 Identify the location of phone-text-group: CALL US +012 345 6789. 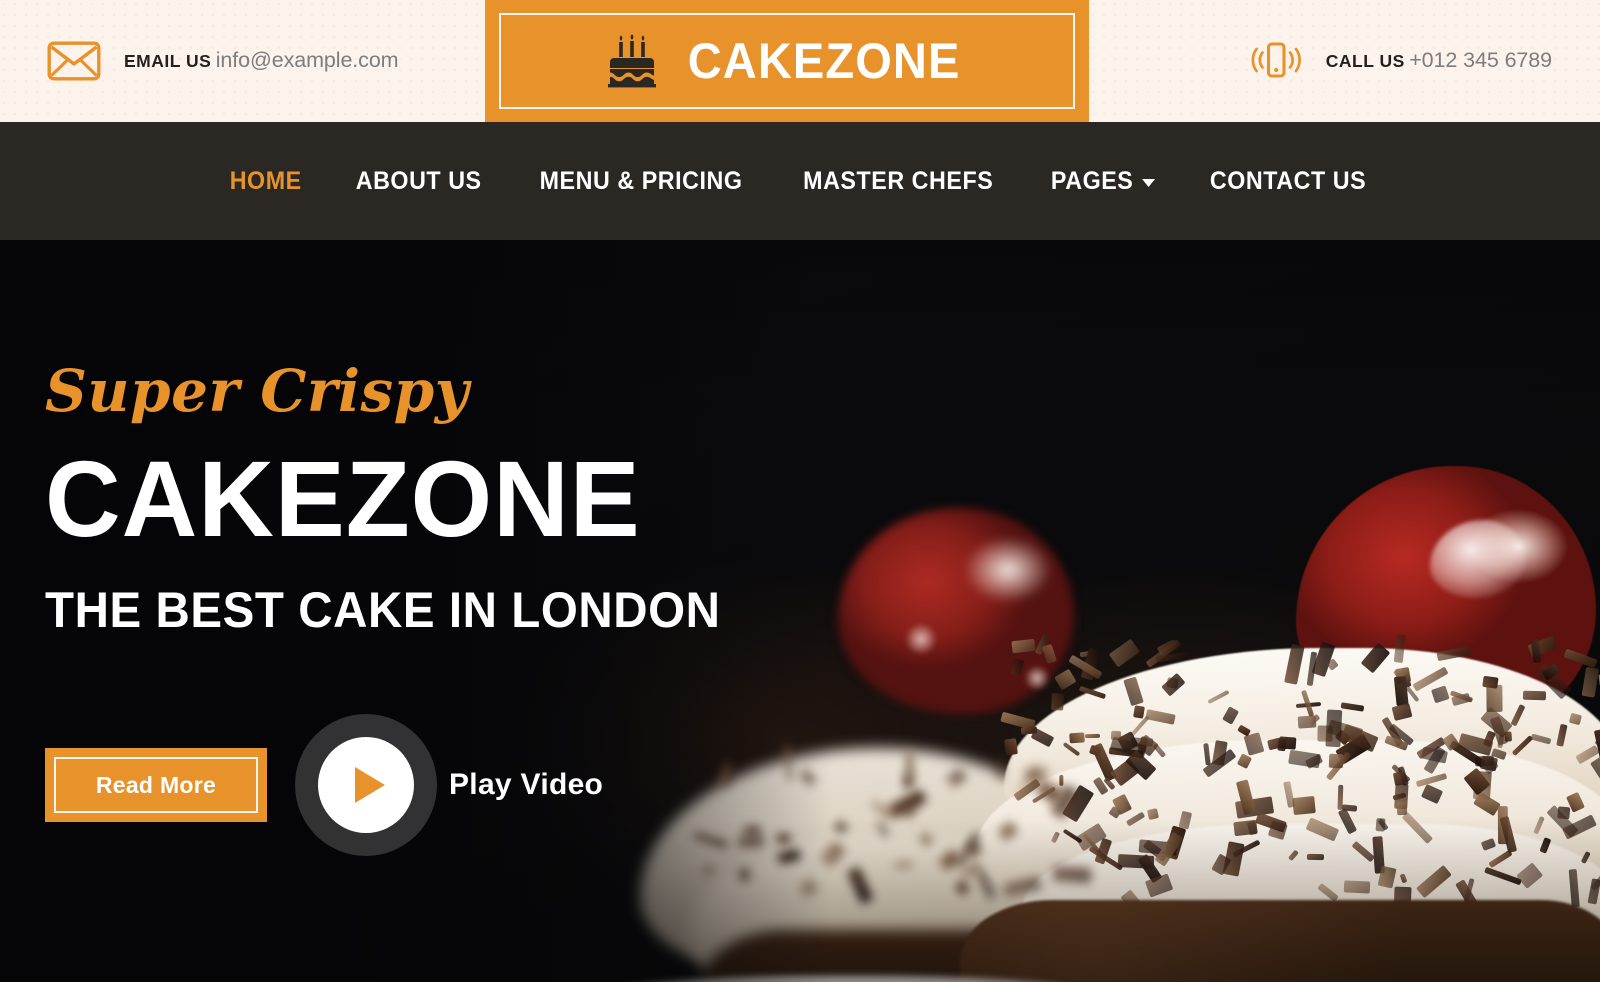
(1439, 60).